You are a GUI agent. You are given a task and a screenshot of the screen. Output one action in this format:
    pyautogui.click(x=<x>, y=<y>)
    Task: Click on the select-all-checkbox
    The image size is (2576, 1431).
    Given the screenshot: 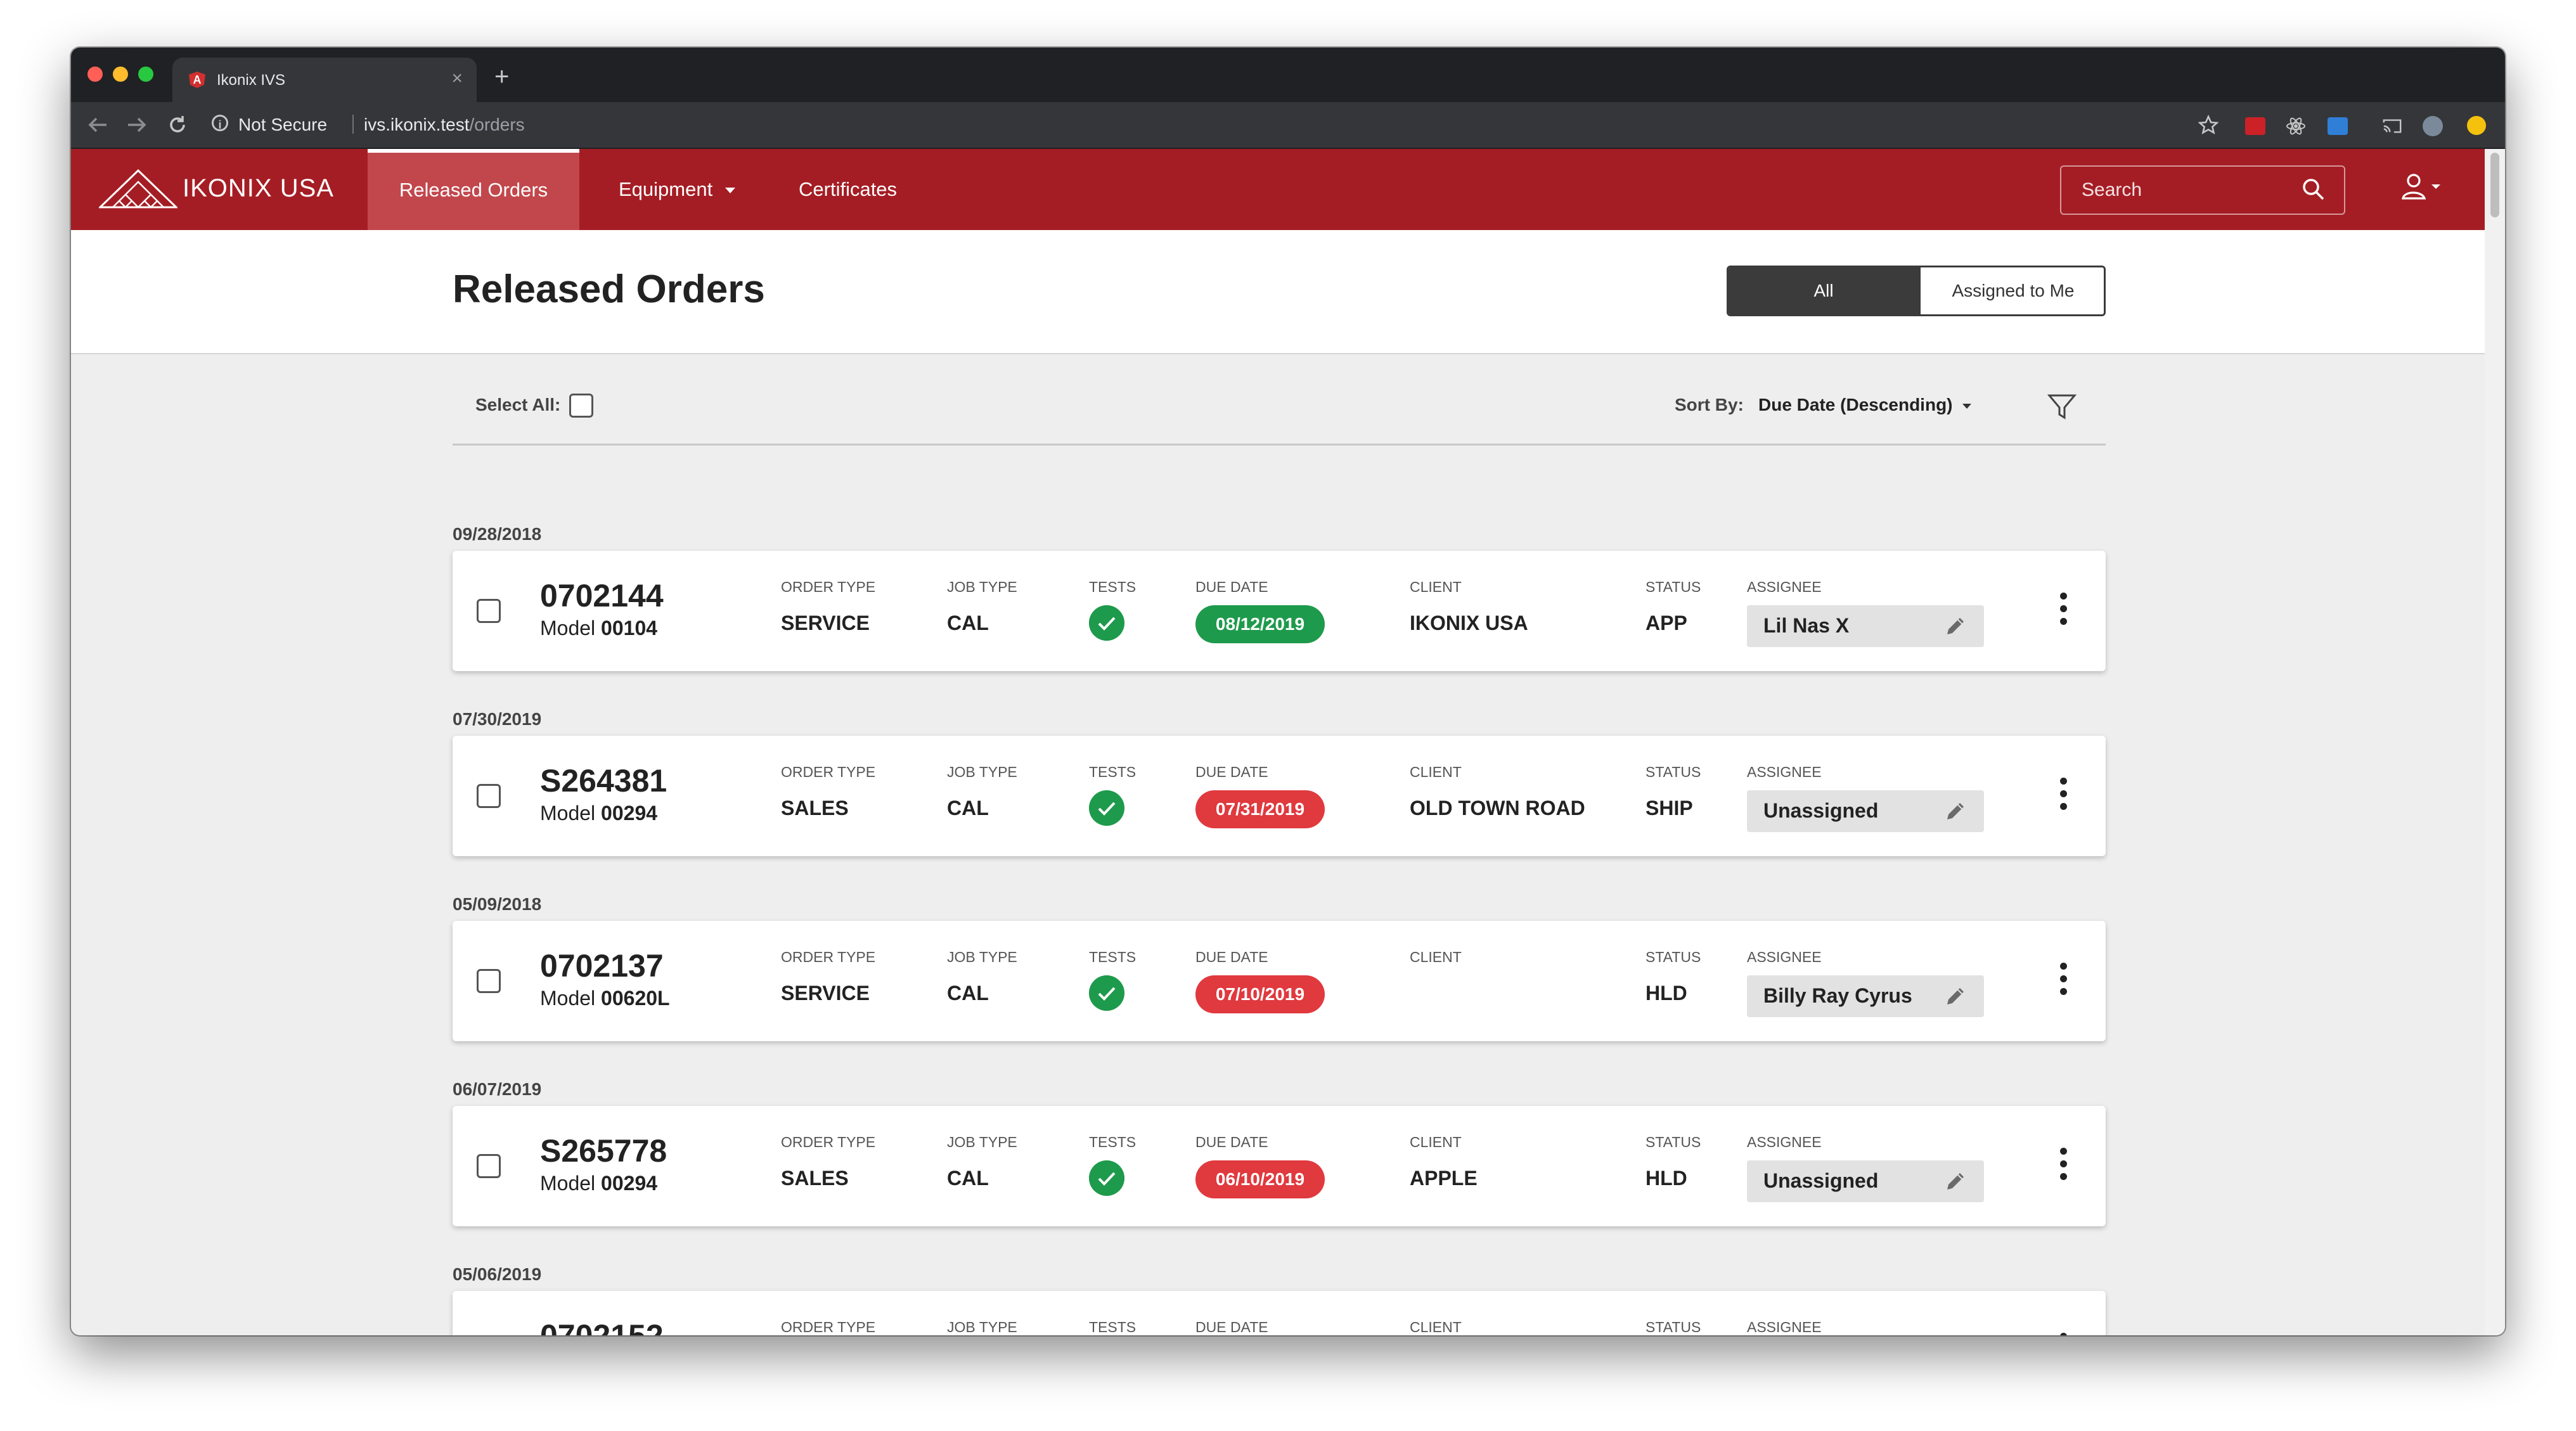 What is the action you would take?
    pyautogui.click(x=581, y=406)
    